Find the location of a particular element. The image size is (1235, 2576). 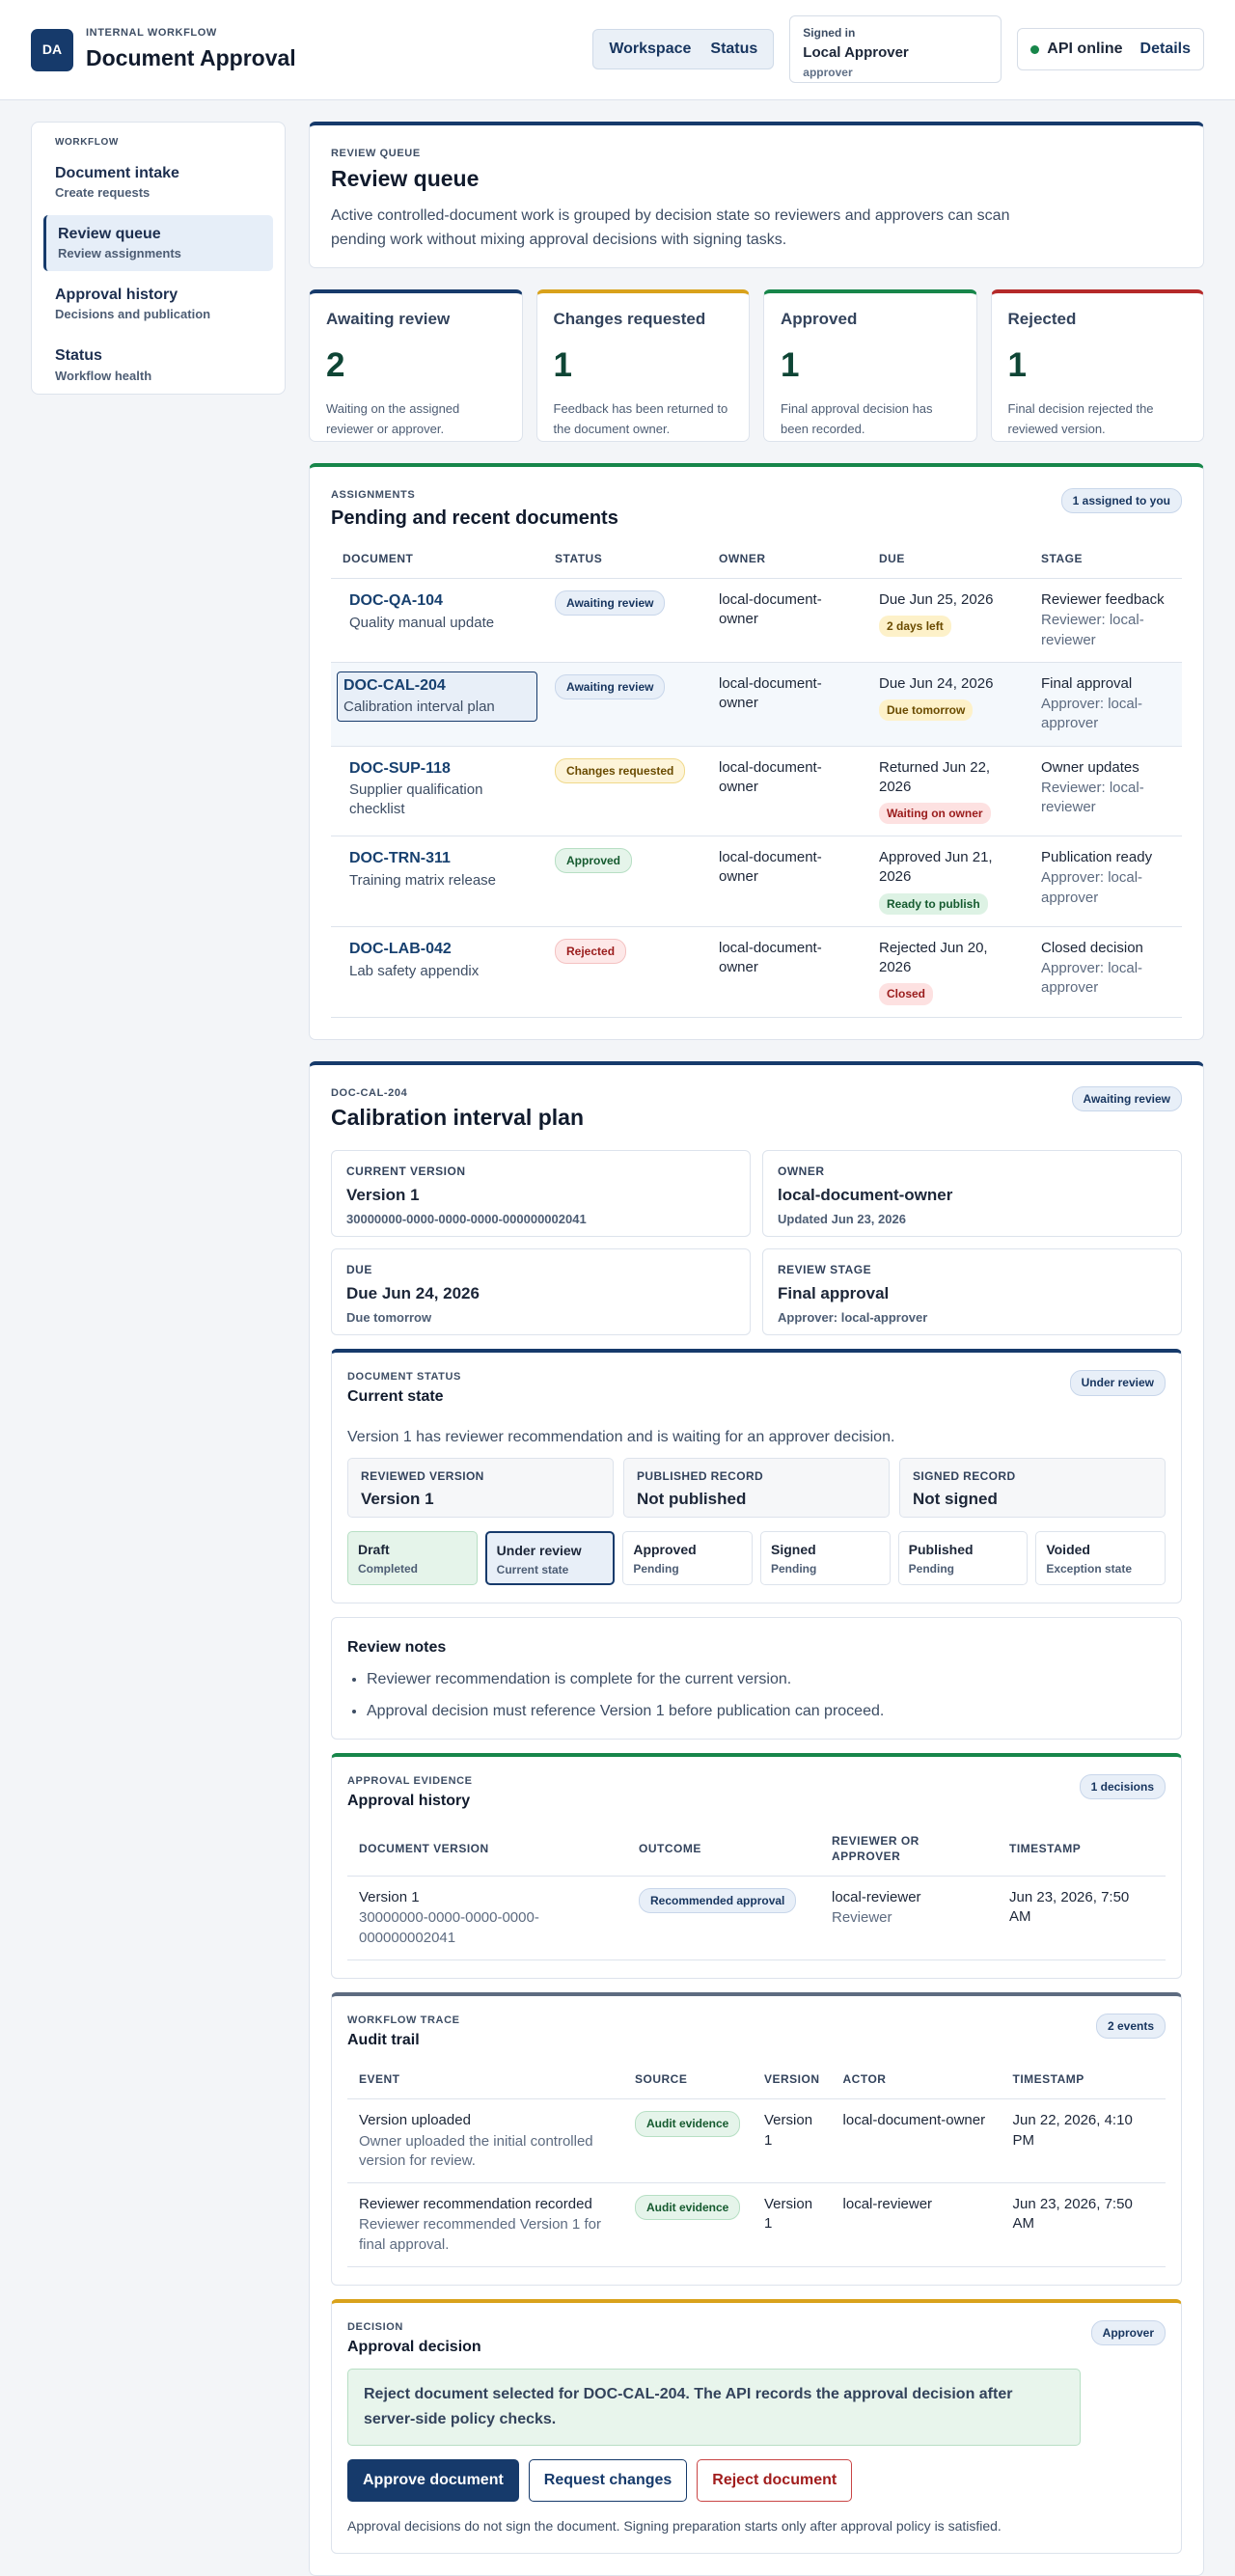

actor: local-document-owner is located at coordinates (916, 2141).